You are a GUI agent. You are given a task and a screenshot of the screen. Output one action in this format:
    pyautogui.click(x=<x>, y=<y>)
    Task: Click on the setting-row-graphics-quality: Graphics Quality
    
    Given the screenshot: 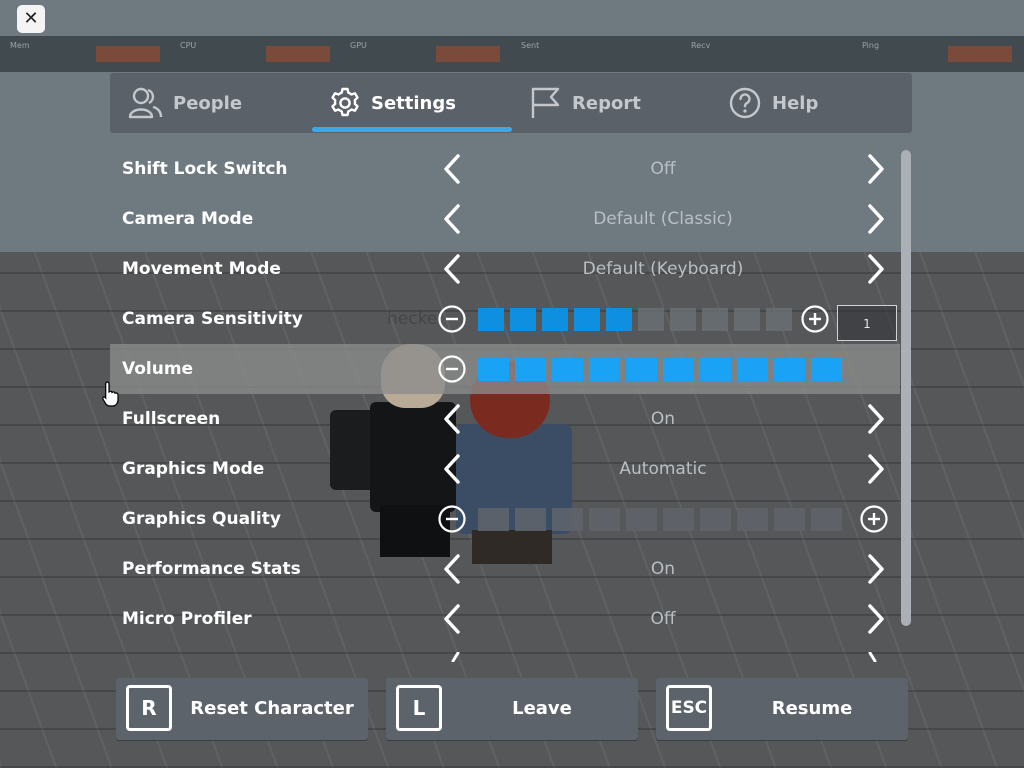 What is the action you would take?
    pyautogui.click(x=505, y=519)
    